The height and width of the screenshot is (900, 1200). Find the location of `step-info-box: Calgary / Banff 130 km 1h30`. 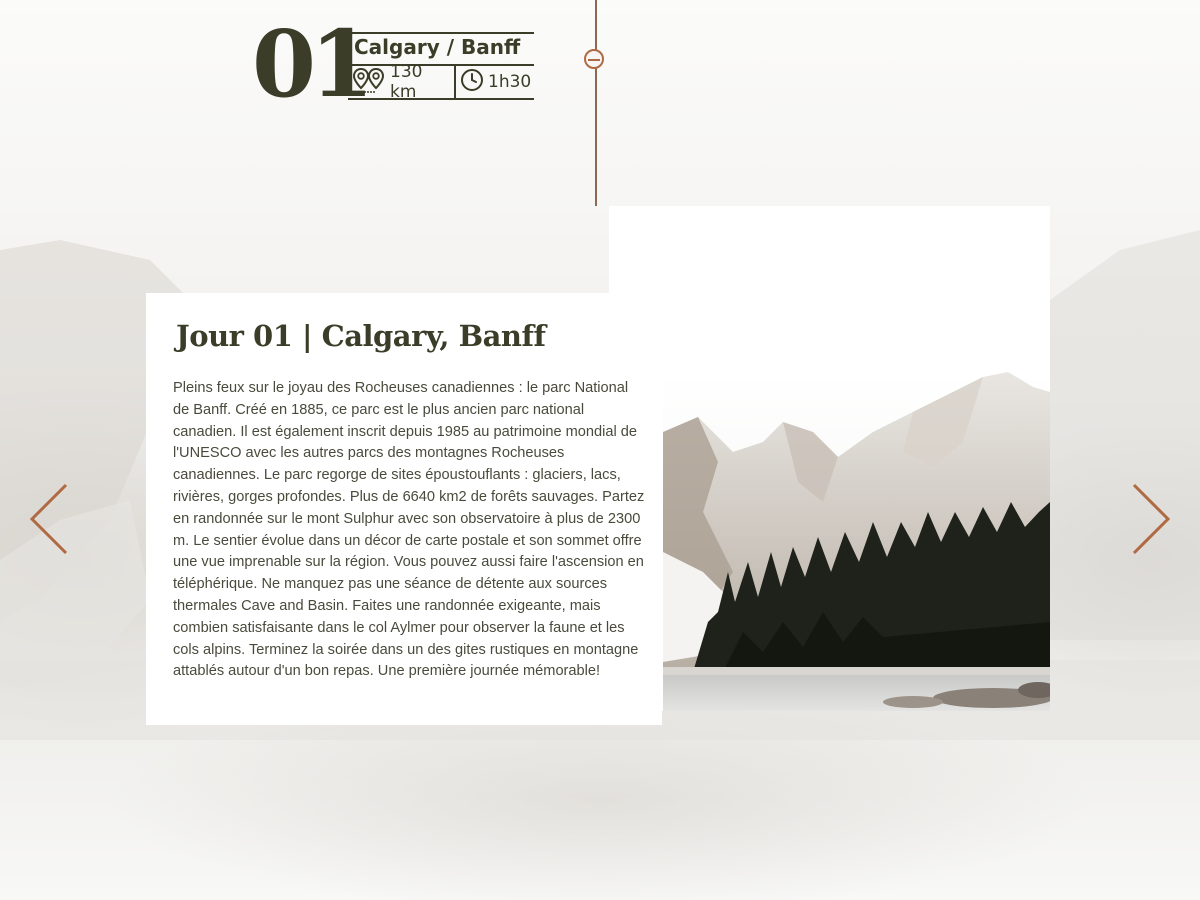

step-info-box: Calgary / Banff 130 km 1h30 is located at coordinates (441, 67).